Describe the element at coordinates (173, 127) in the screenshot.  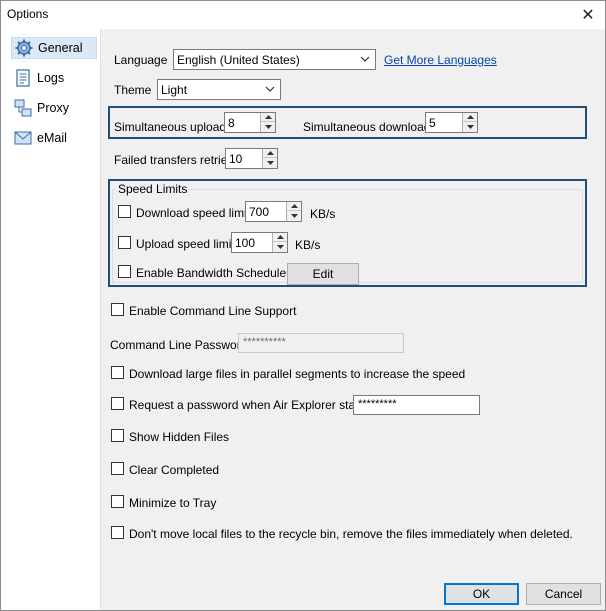
I see `uploads-label: Simultaneous uploads` at that location.